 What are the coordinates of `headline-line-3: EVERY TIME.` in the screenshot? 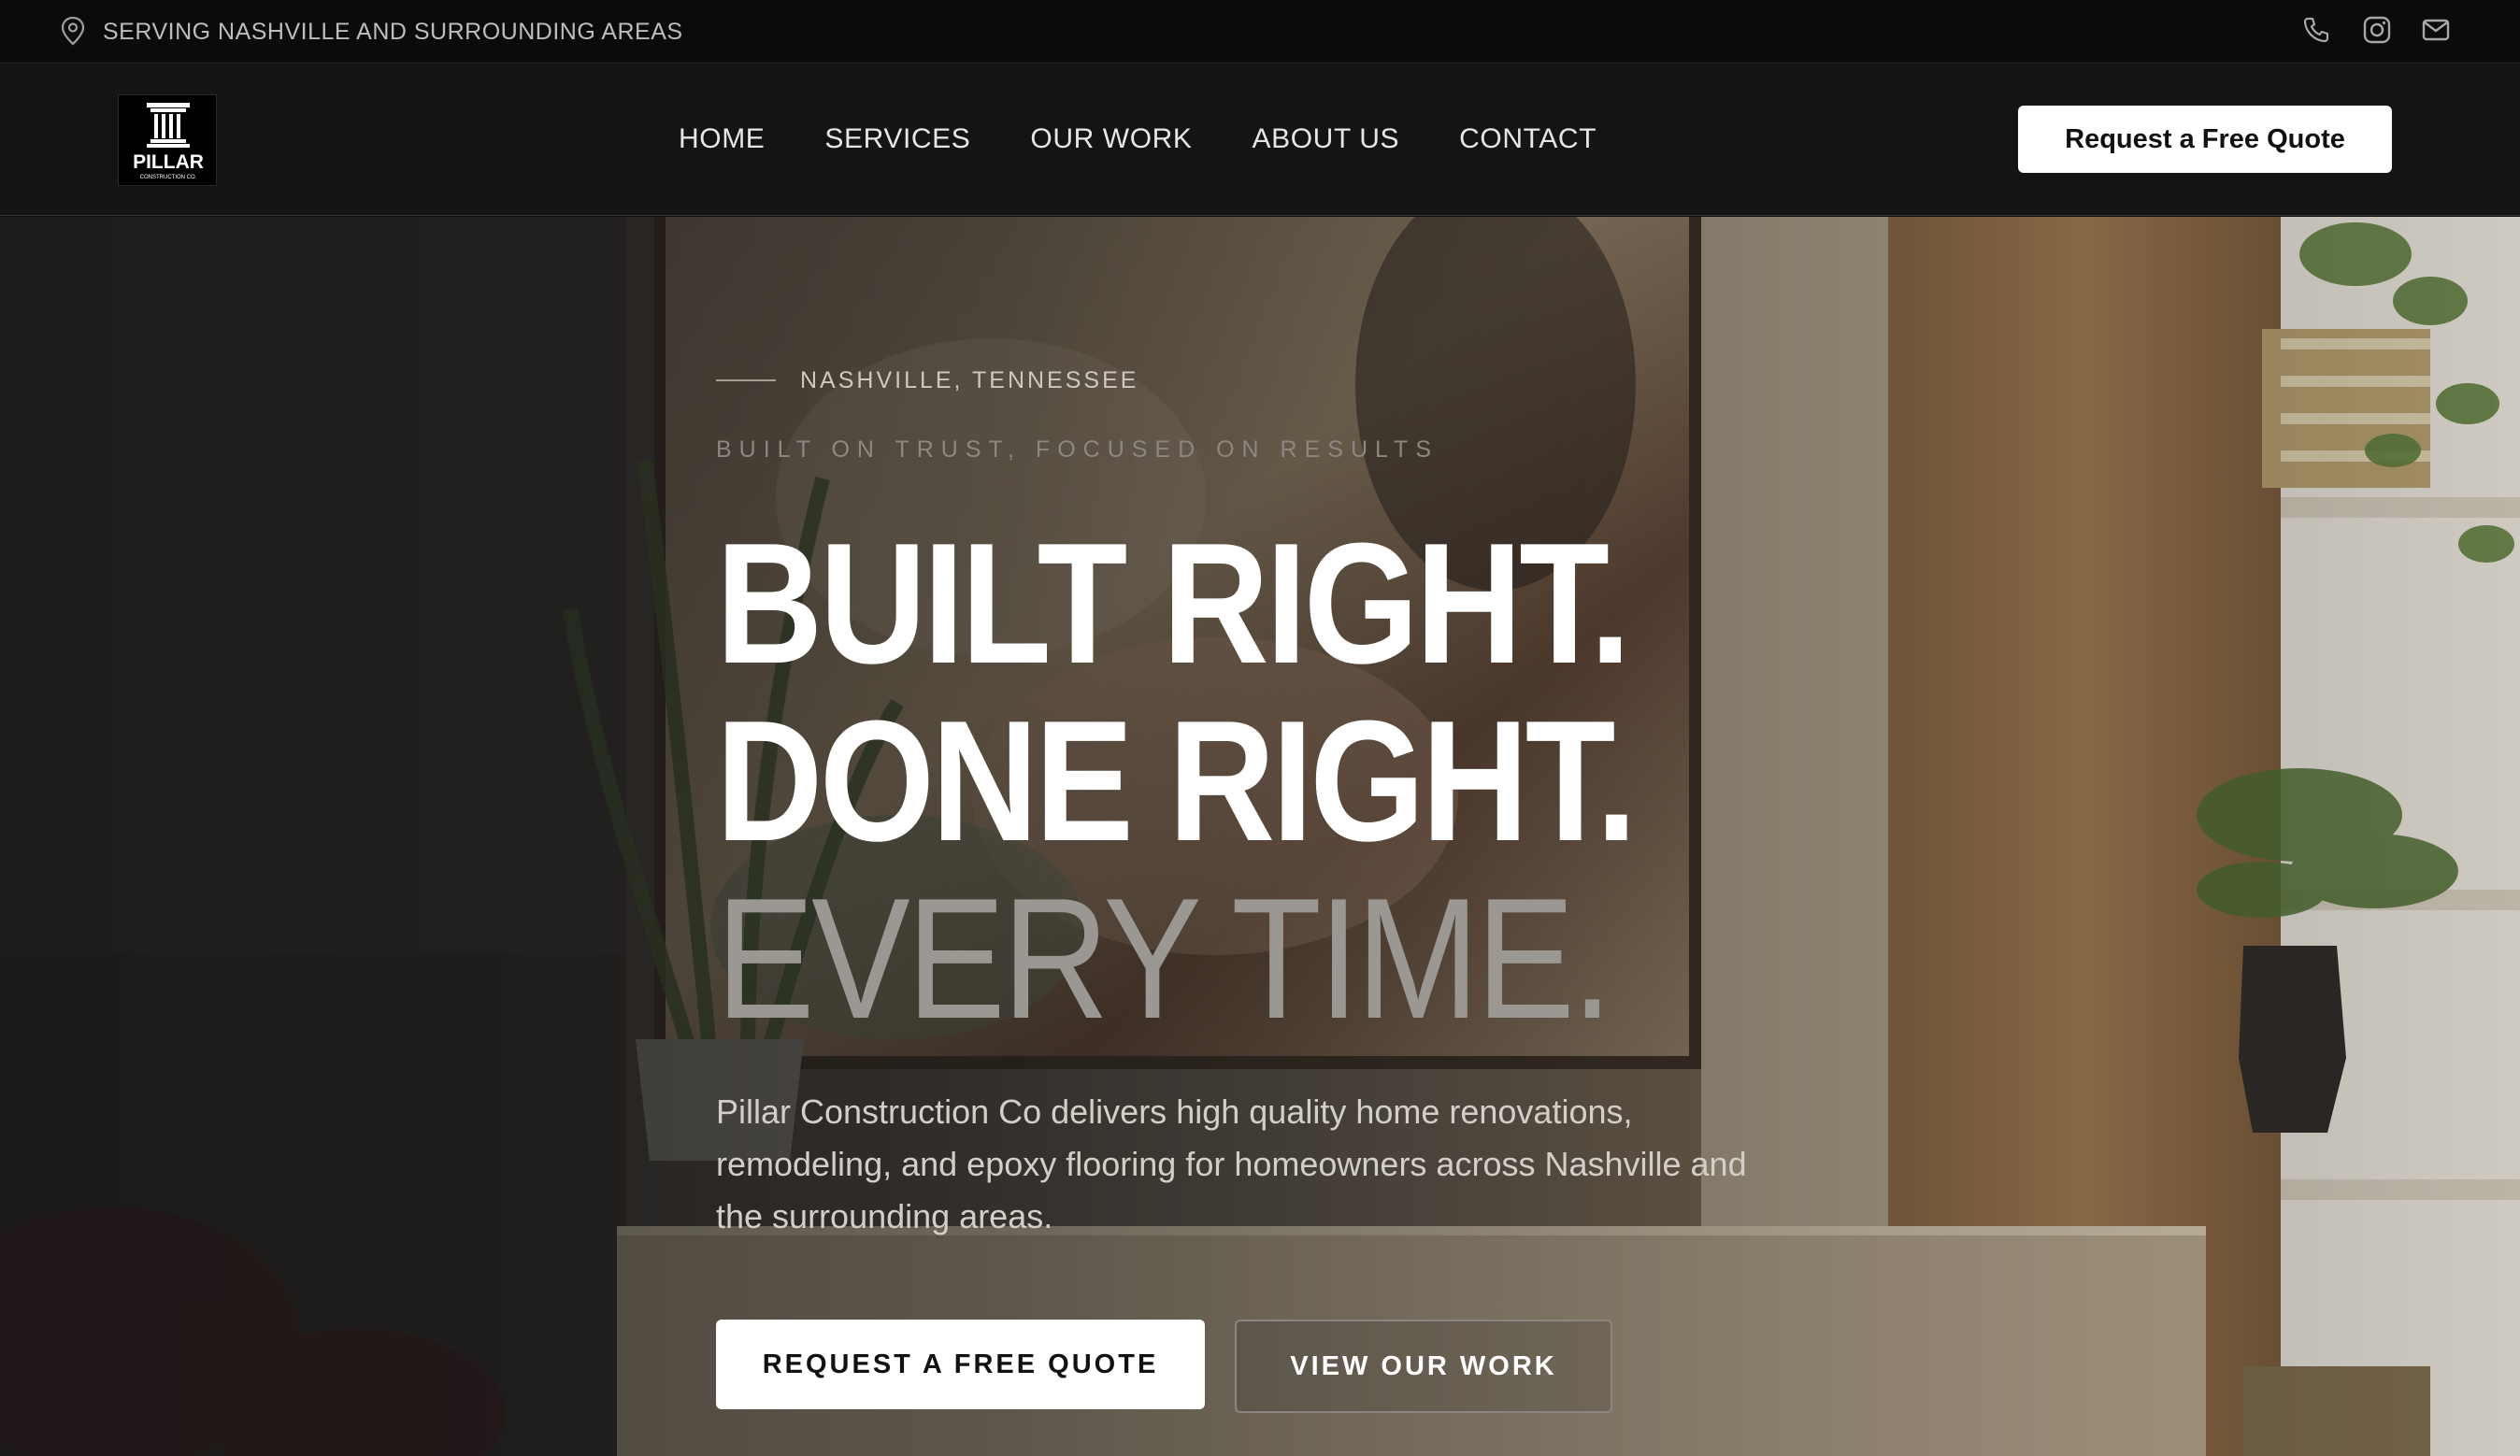 It's located at (1164, 958).